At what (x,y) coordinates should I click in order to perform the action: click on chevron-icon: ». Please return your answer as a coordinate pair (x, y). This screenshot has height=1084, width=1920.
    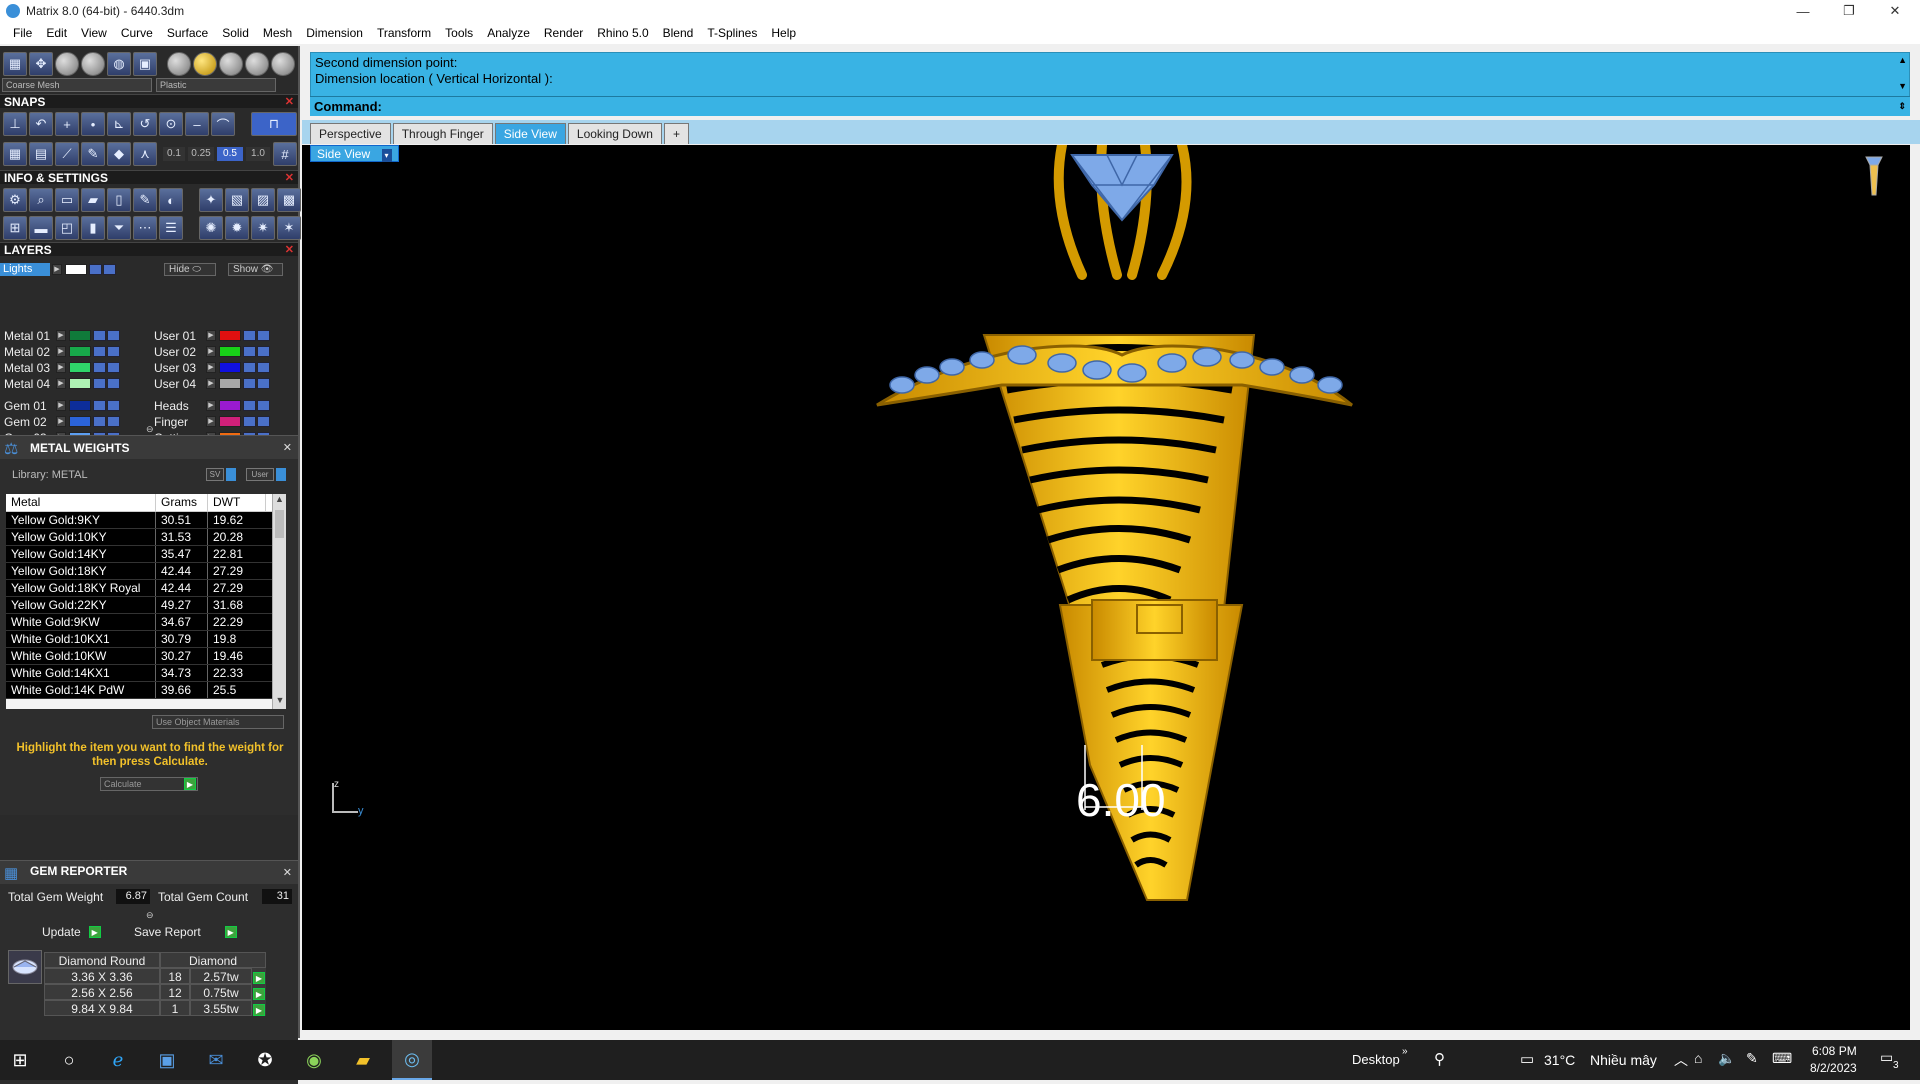
    Looking at the image, I should click on (1405, 1051).